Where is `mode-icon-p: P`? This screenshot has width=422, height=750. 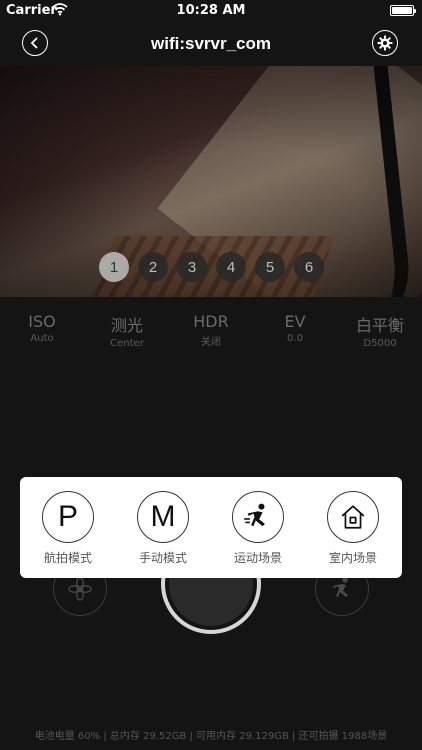 mode-icon-p: P is located at coordinates (68, 517).